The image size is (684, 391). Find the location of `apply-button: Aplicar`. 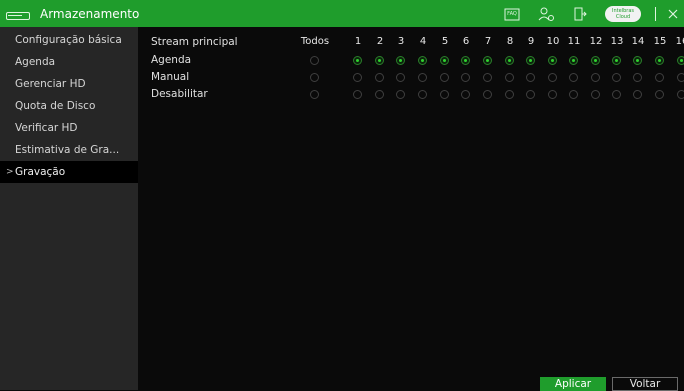

apply-button: Aplicar is located at coordinates (573, 384).